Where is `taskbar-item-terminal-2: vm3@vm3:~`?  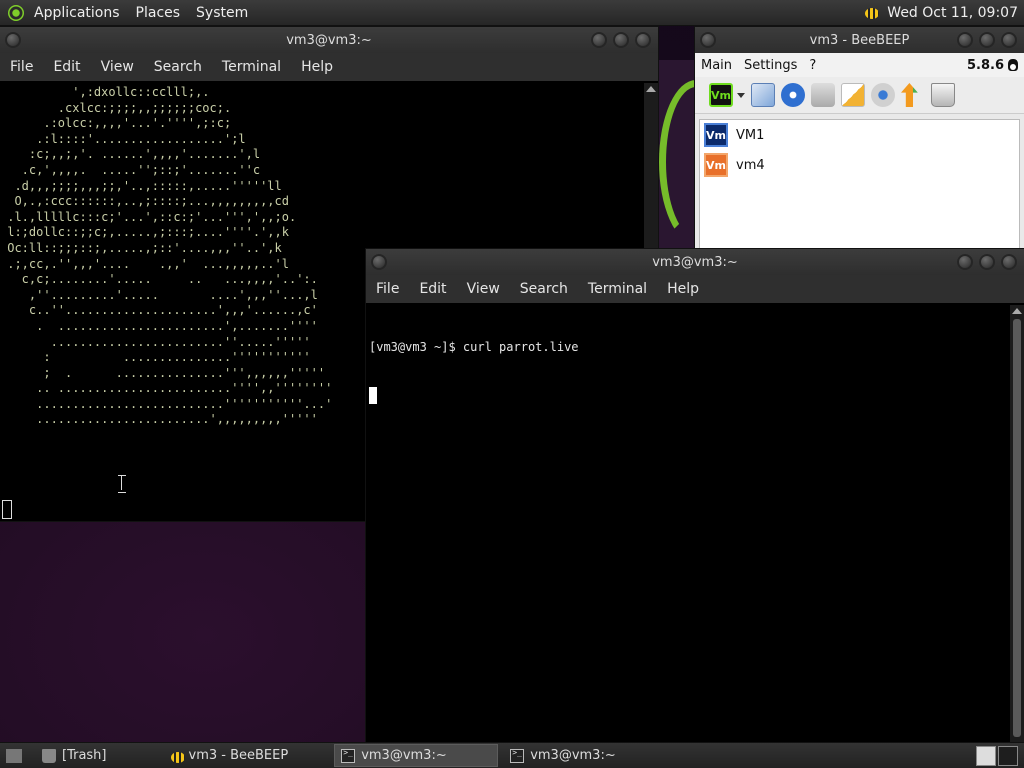 taskbar-item-terminal-2: vm3@vm3:~ is located at coordinates (563, 755).